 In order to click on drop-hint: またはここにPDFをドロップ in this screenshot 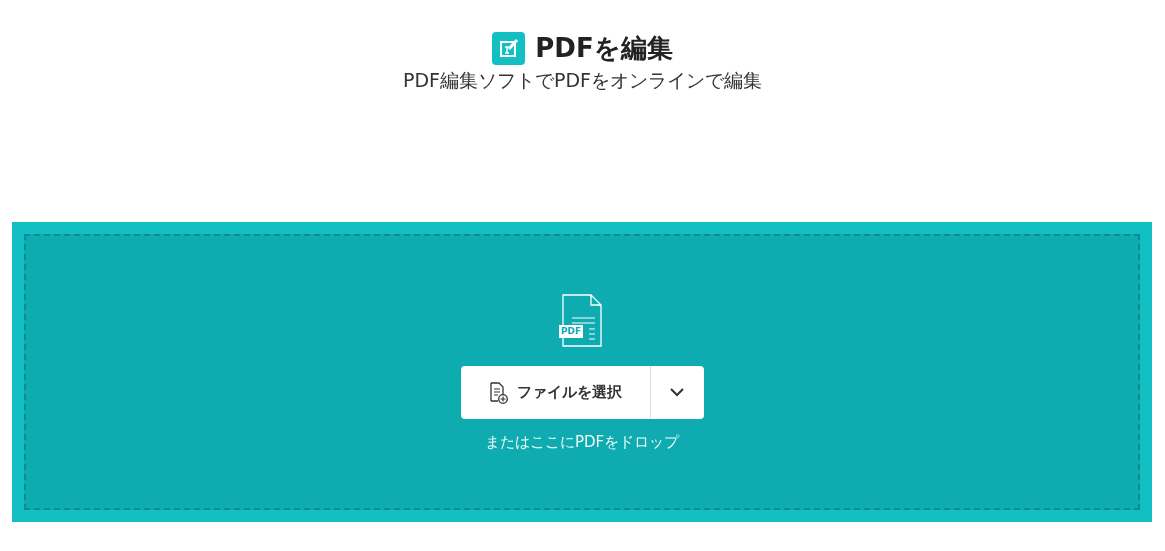, I will do `click(582, 442)`.